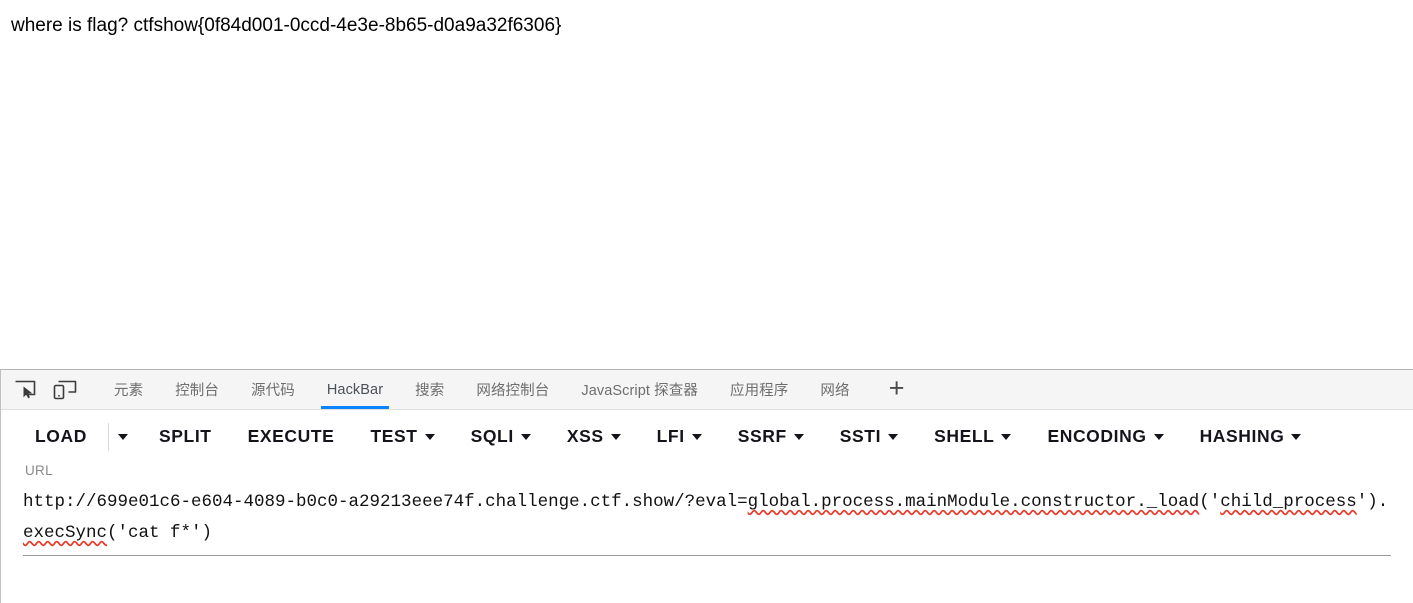 This screenshot has width=1413, height=603. I want to click on tab-label: HackBar, so click(355, 389).